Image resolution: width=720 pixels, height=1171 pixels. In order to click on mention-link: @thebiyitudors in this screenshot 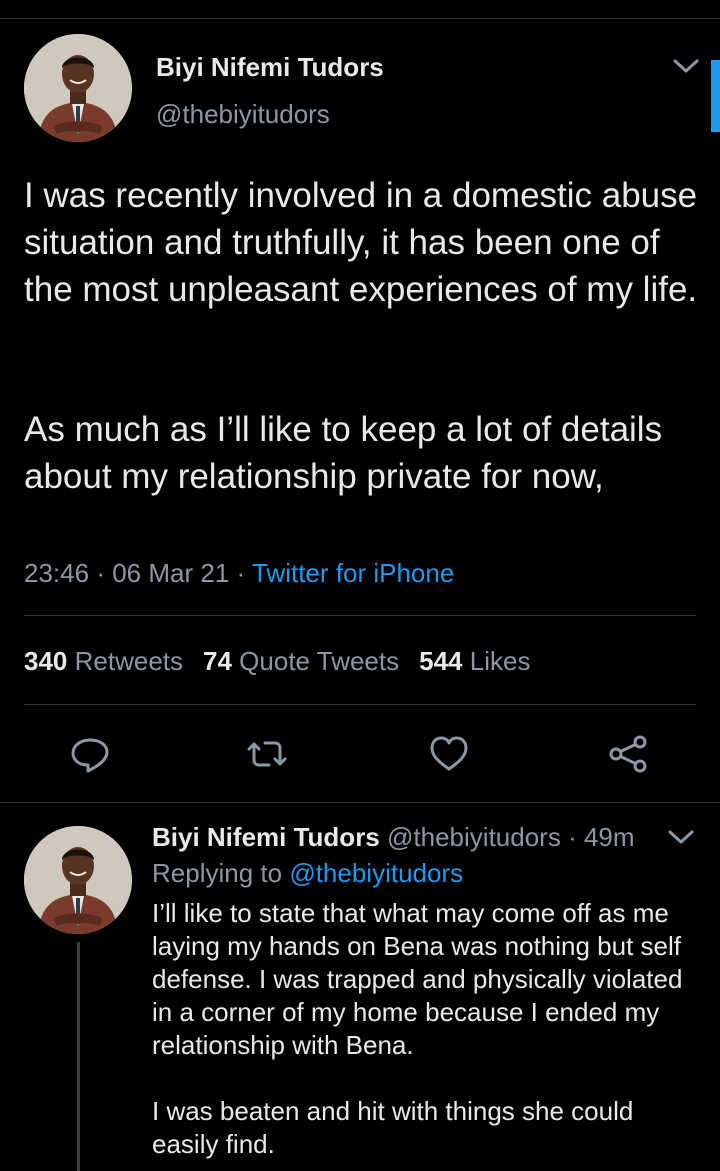, I will do `click(376, 873)`.